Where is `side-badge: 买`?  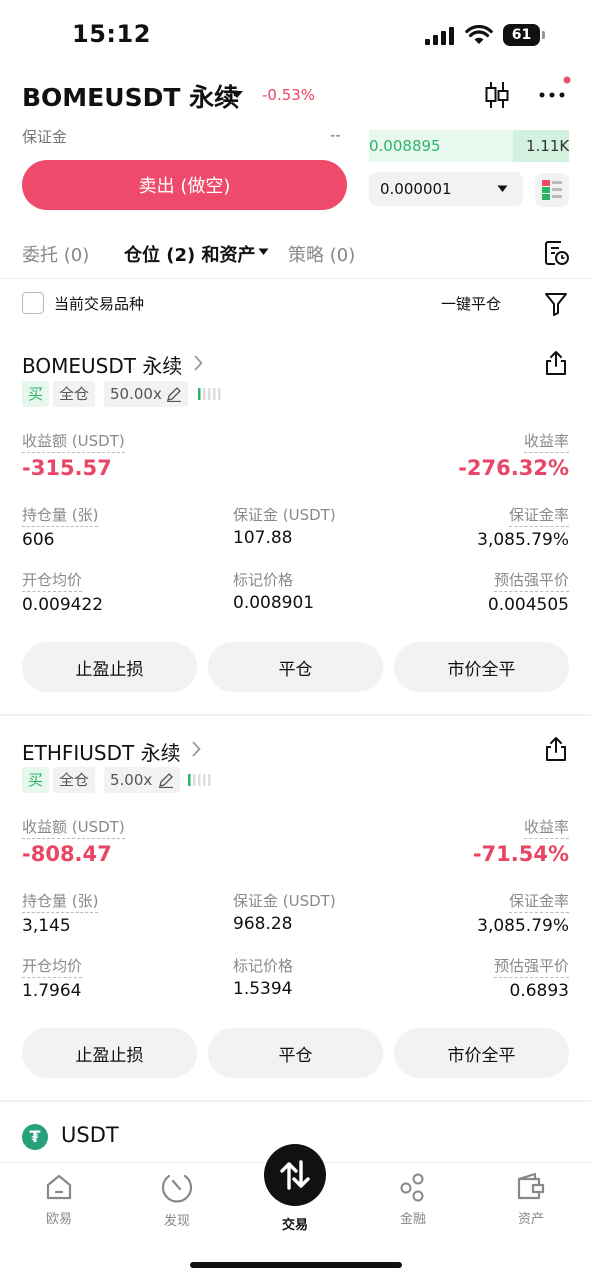
side-badge: 买 is located at coordinates (36, 780).